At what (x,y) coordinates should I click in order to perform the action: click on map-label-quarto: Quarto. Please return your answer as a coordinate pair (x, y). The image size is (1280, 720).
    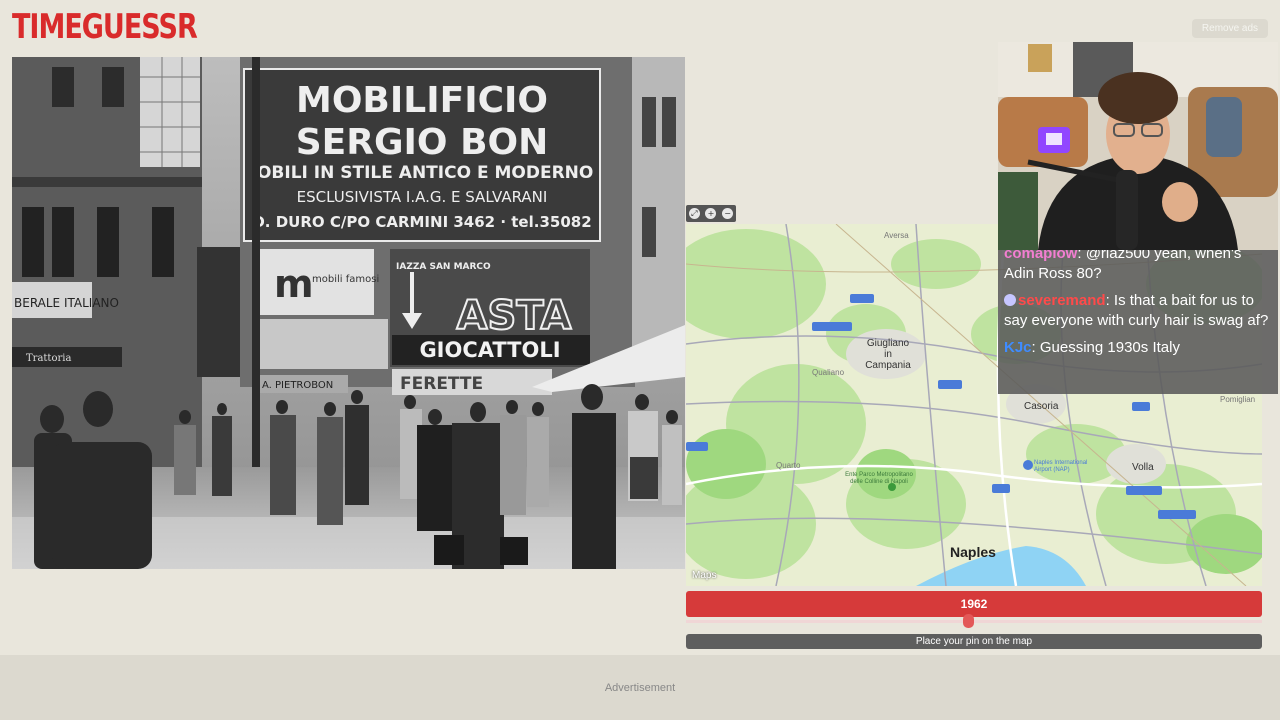
    Looking at the image, I should click on (788, 465).